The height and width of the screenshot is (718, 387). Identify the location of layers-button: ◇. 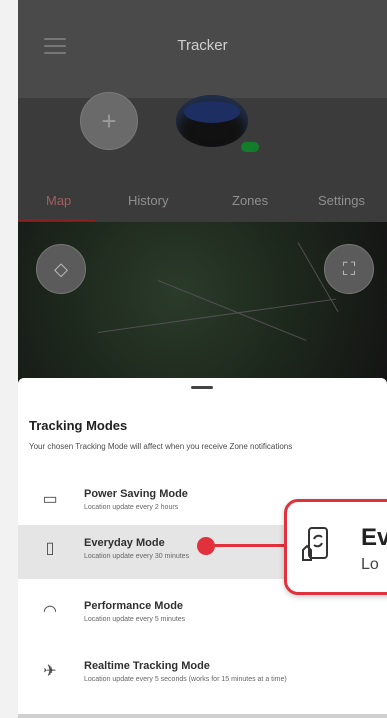
(61, 269).